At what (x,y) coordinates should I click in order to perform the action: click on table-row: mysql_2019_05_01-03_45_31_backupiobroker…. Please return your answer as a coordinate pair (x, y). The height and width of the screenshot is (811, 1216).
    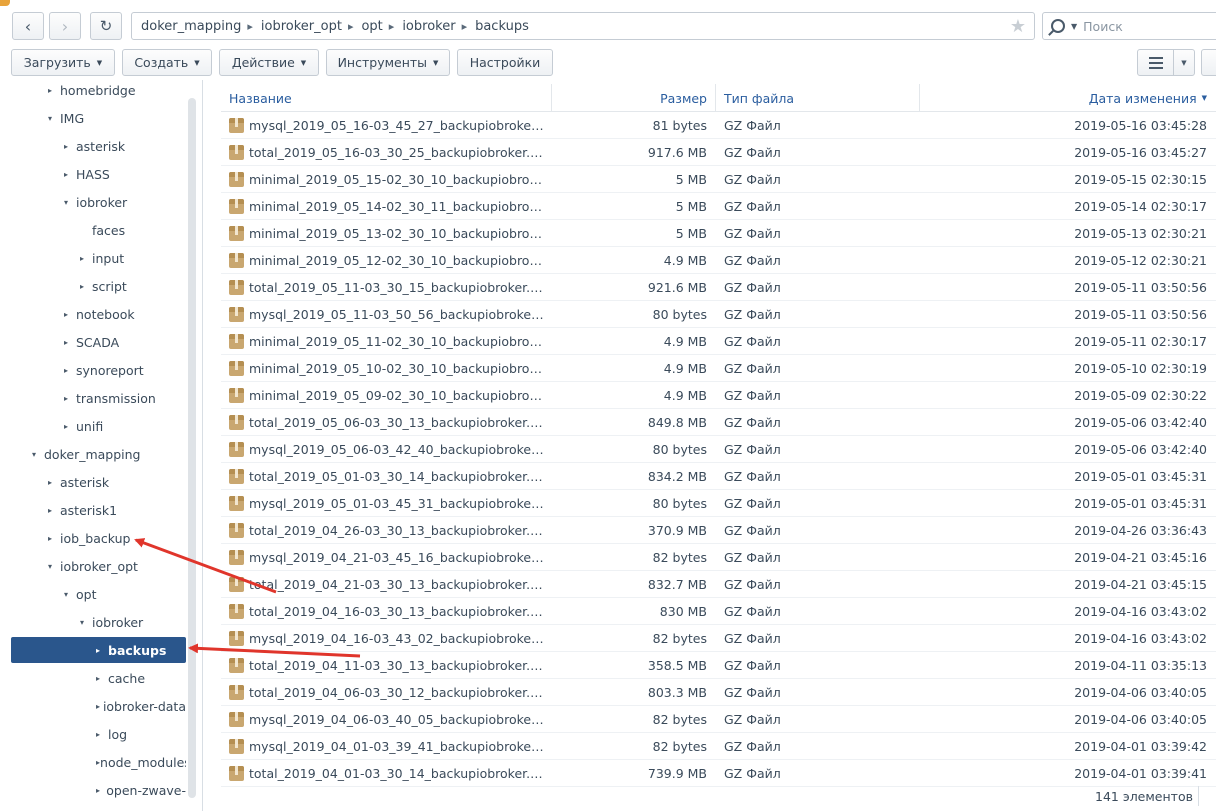
    Looking at the image, I should click on (718, 503).